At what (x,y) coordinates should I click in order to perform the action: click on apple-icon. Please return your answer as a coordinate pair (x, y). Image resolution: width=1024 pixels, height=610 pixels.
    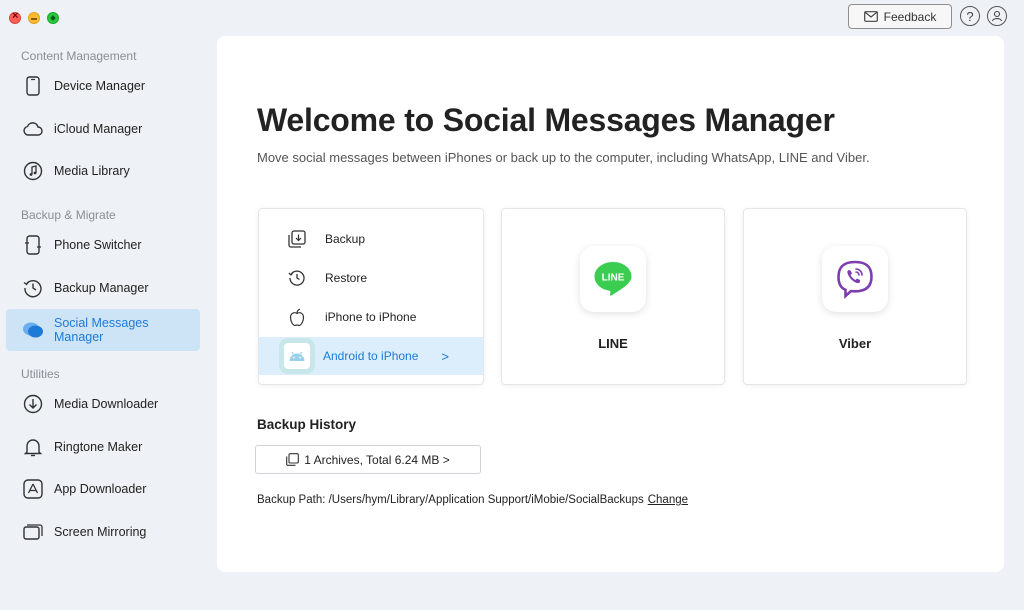
    Looking at the image, I should click on (297, 317).